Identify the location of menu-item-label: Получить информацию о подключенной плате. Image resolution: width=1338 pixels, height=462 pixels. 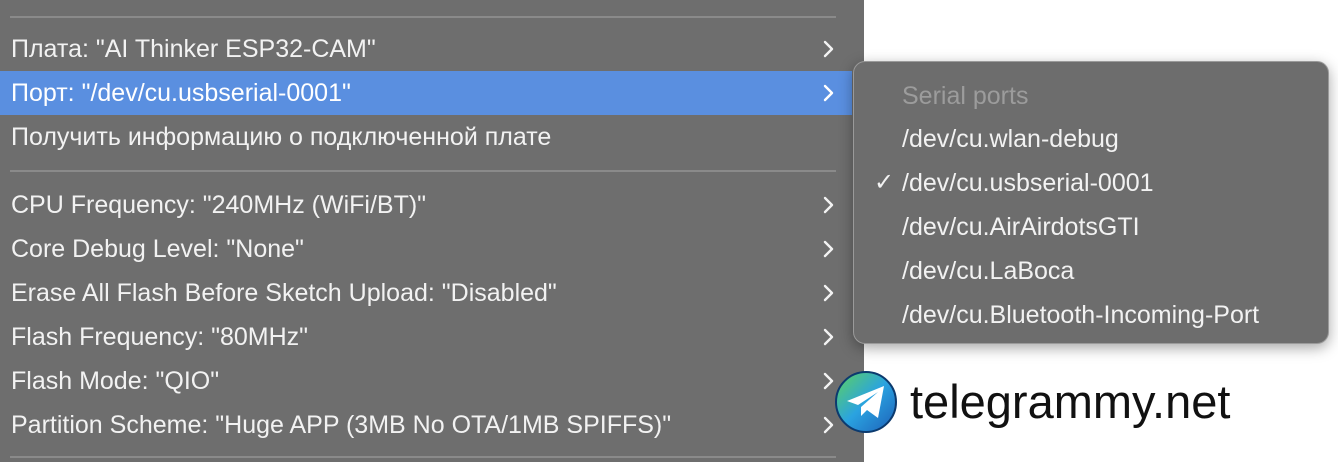
(281, 136).